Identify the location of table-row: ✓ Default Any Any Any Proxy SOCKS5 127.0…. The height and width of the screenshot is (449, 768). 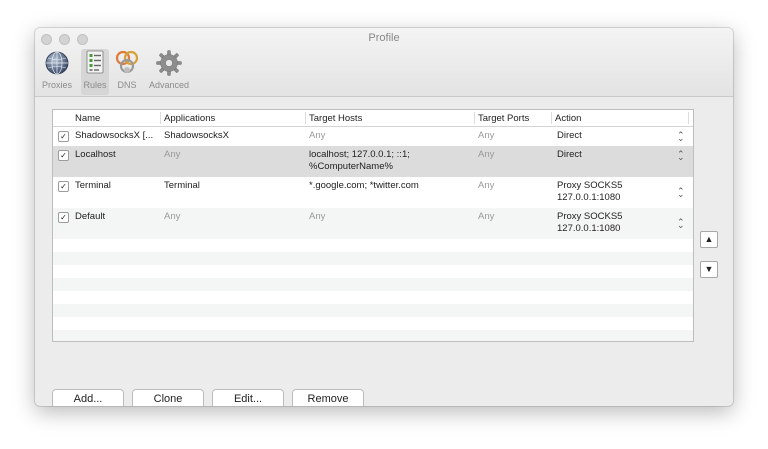
(373, 223).